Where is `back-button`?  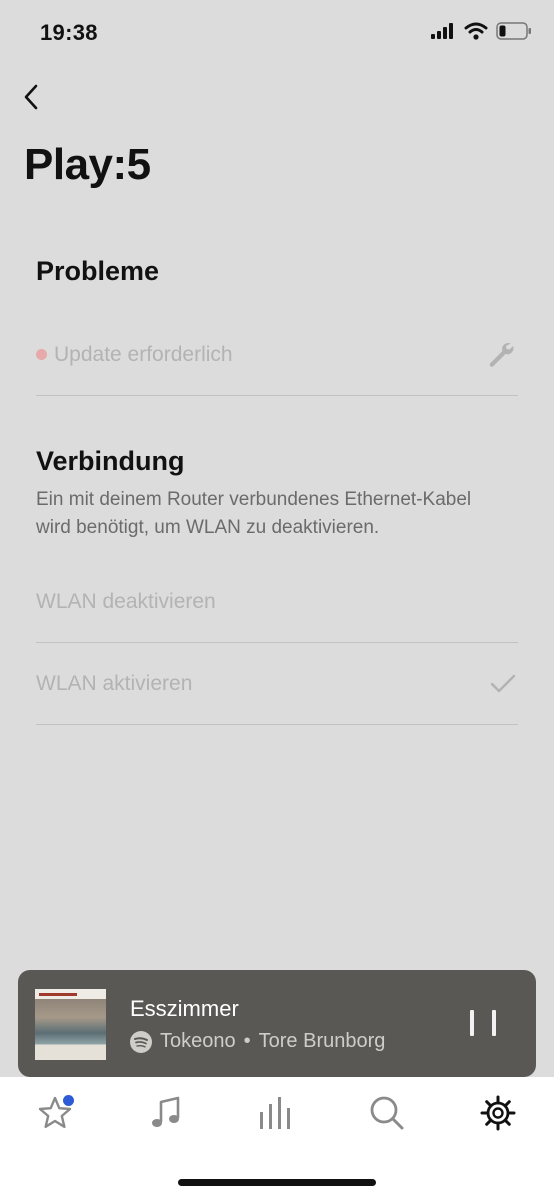
back-button is located at coordinates (31, 97).